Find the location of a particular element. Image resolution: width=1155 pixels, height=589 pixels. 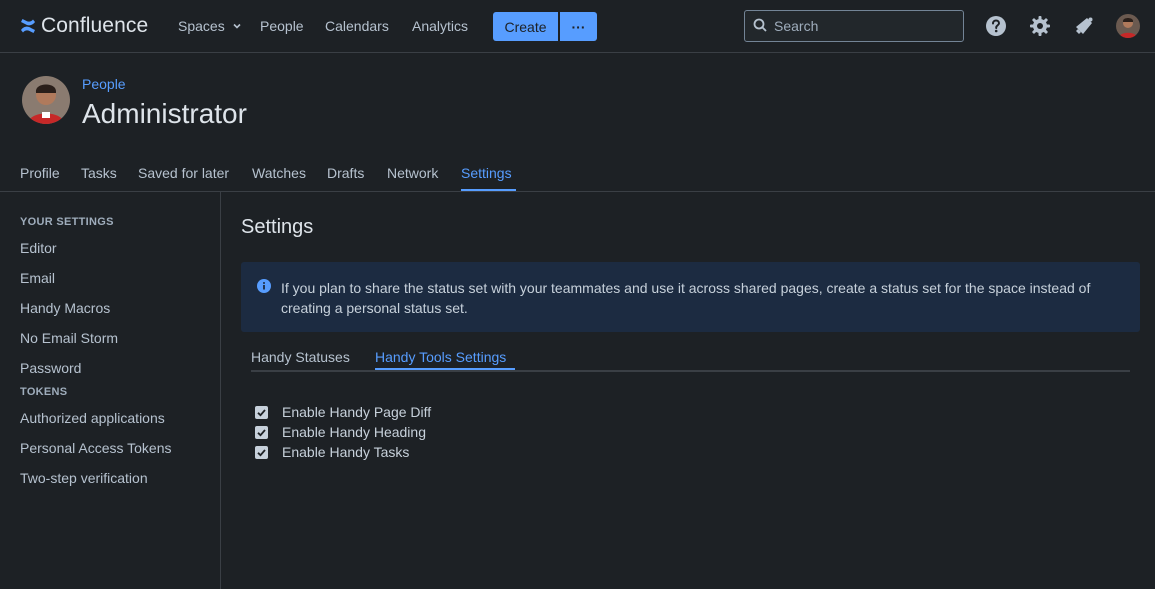

brand-name: Confluence is located at coordinates (95, 25).